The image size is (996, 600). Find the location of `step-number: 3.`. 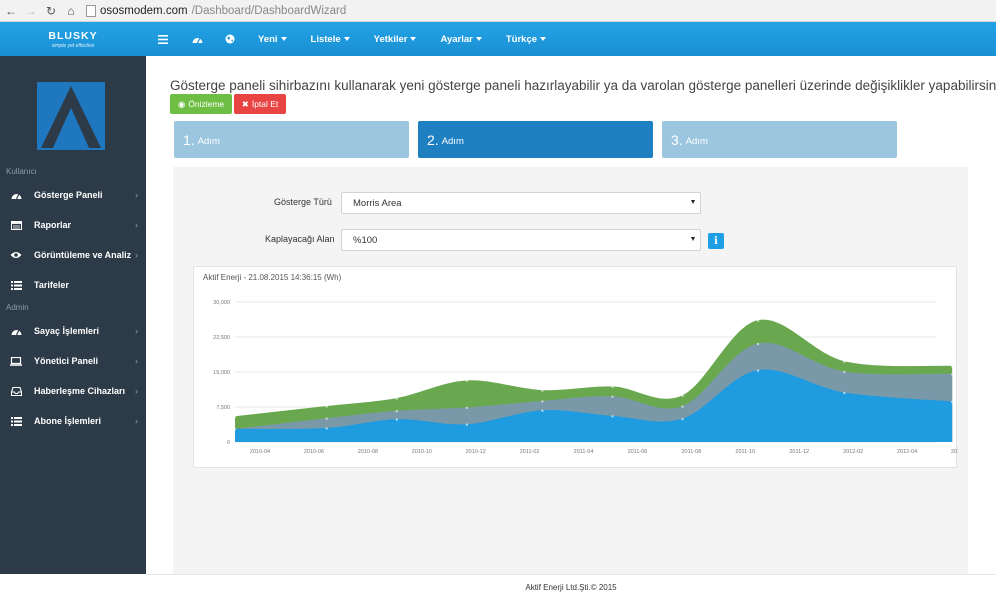

step-number: 3. is located at coordinates (677, 139).